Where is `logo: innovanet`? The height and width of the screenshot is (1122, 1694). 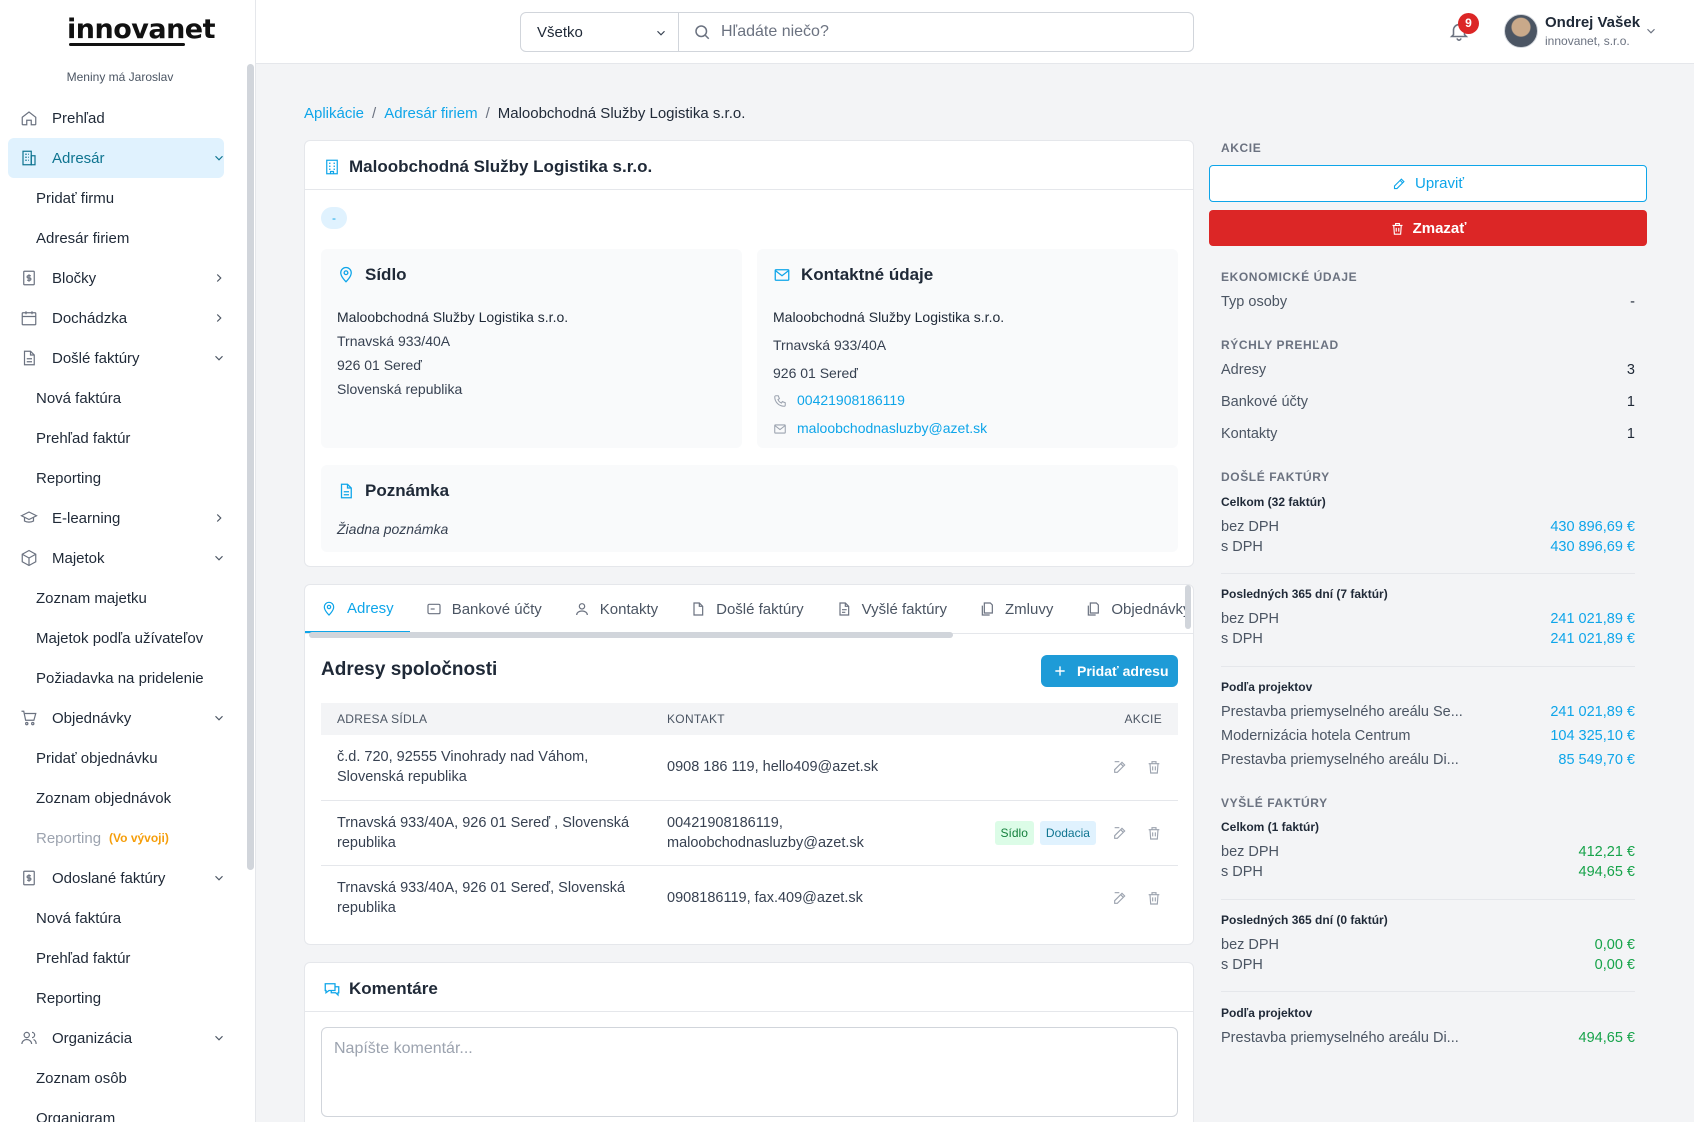 logo: innovanet is located at coordinates (141, 29).